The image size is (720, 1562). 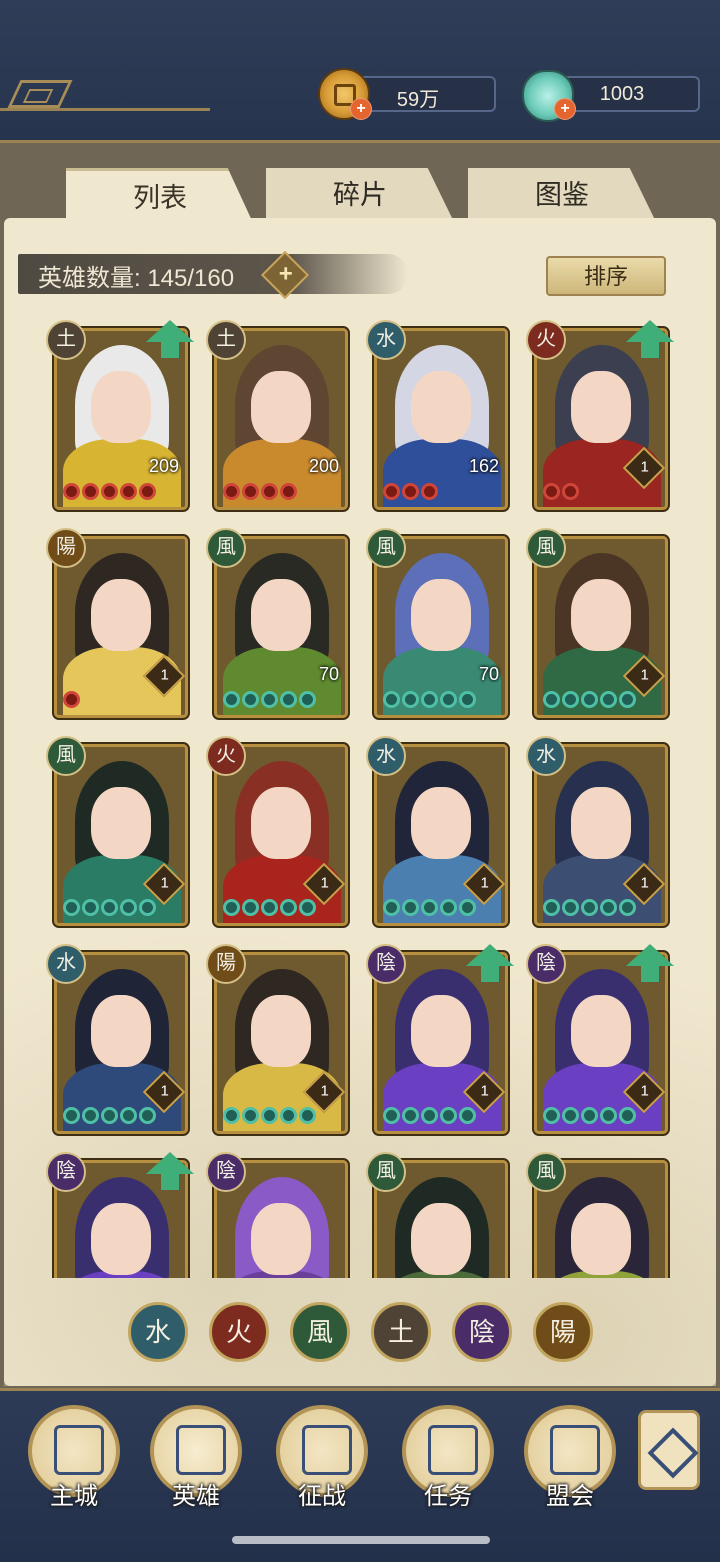 What do you see at coordinates (320, 1332) in the screenshot?
I see `filter-wind-button: 風` at bounding box center [320, 1332].